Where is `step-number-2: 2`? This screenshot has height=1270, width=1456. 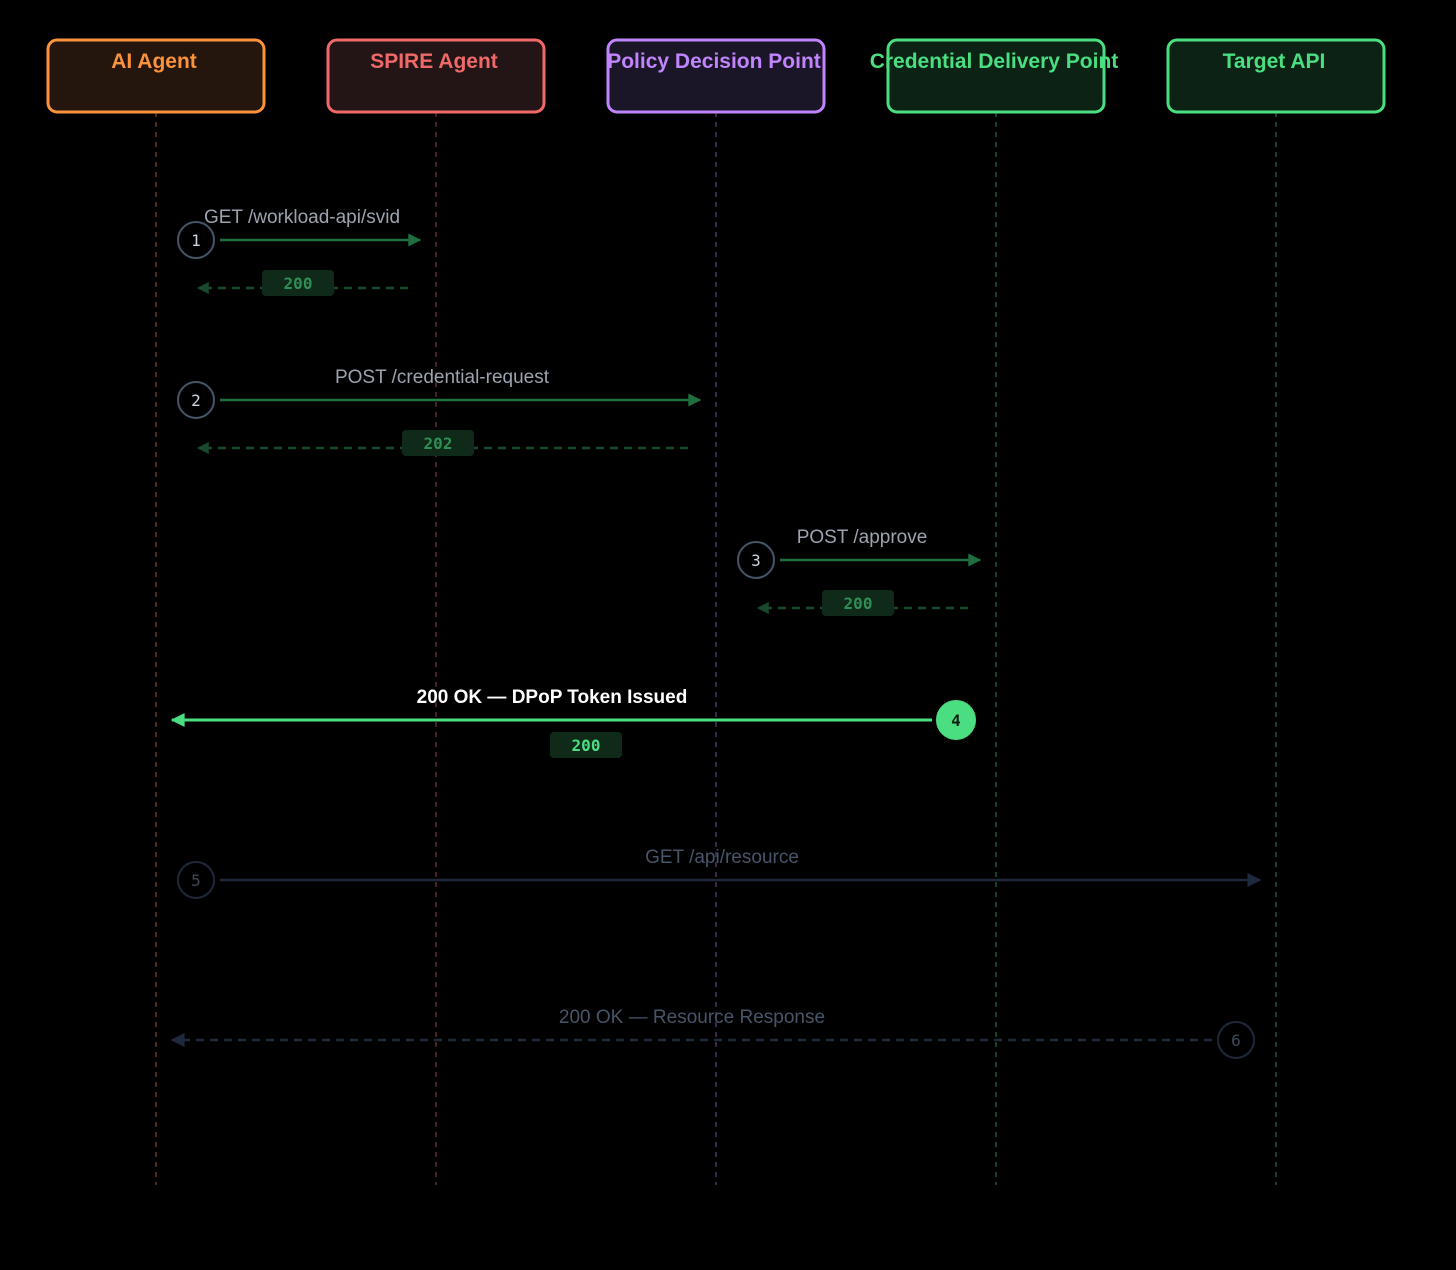 step-number-2: 2 is located at coordinates (196, 400).